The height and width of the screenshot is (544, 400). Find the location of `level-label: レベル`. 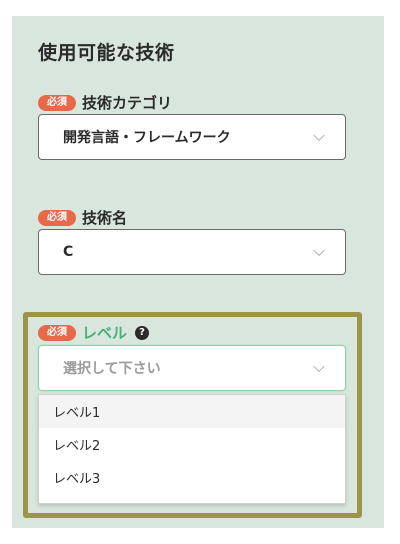

level-label: レベル is located at coordinates (105, 333).